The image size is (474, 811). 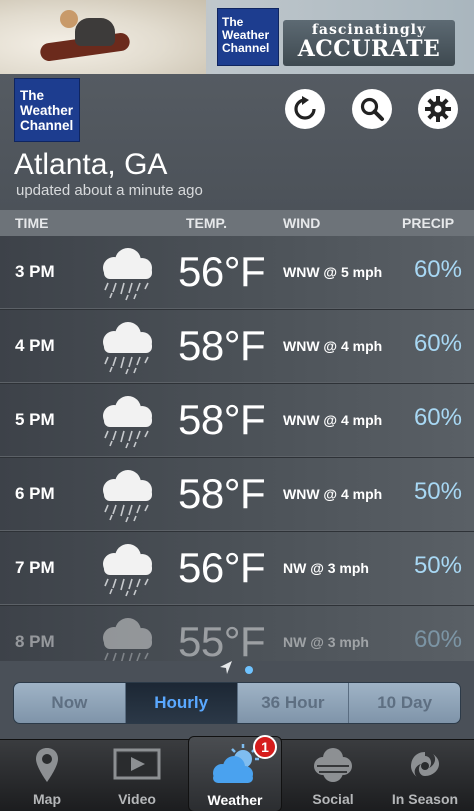 I want to click on tab-social-label: Social, so click(x=333, y=799).